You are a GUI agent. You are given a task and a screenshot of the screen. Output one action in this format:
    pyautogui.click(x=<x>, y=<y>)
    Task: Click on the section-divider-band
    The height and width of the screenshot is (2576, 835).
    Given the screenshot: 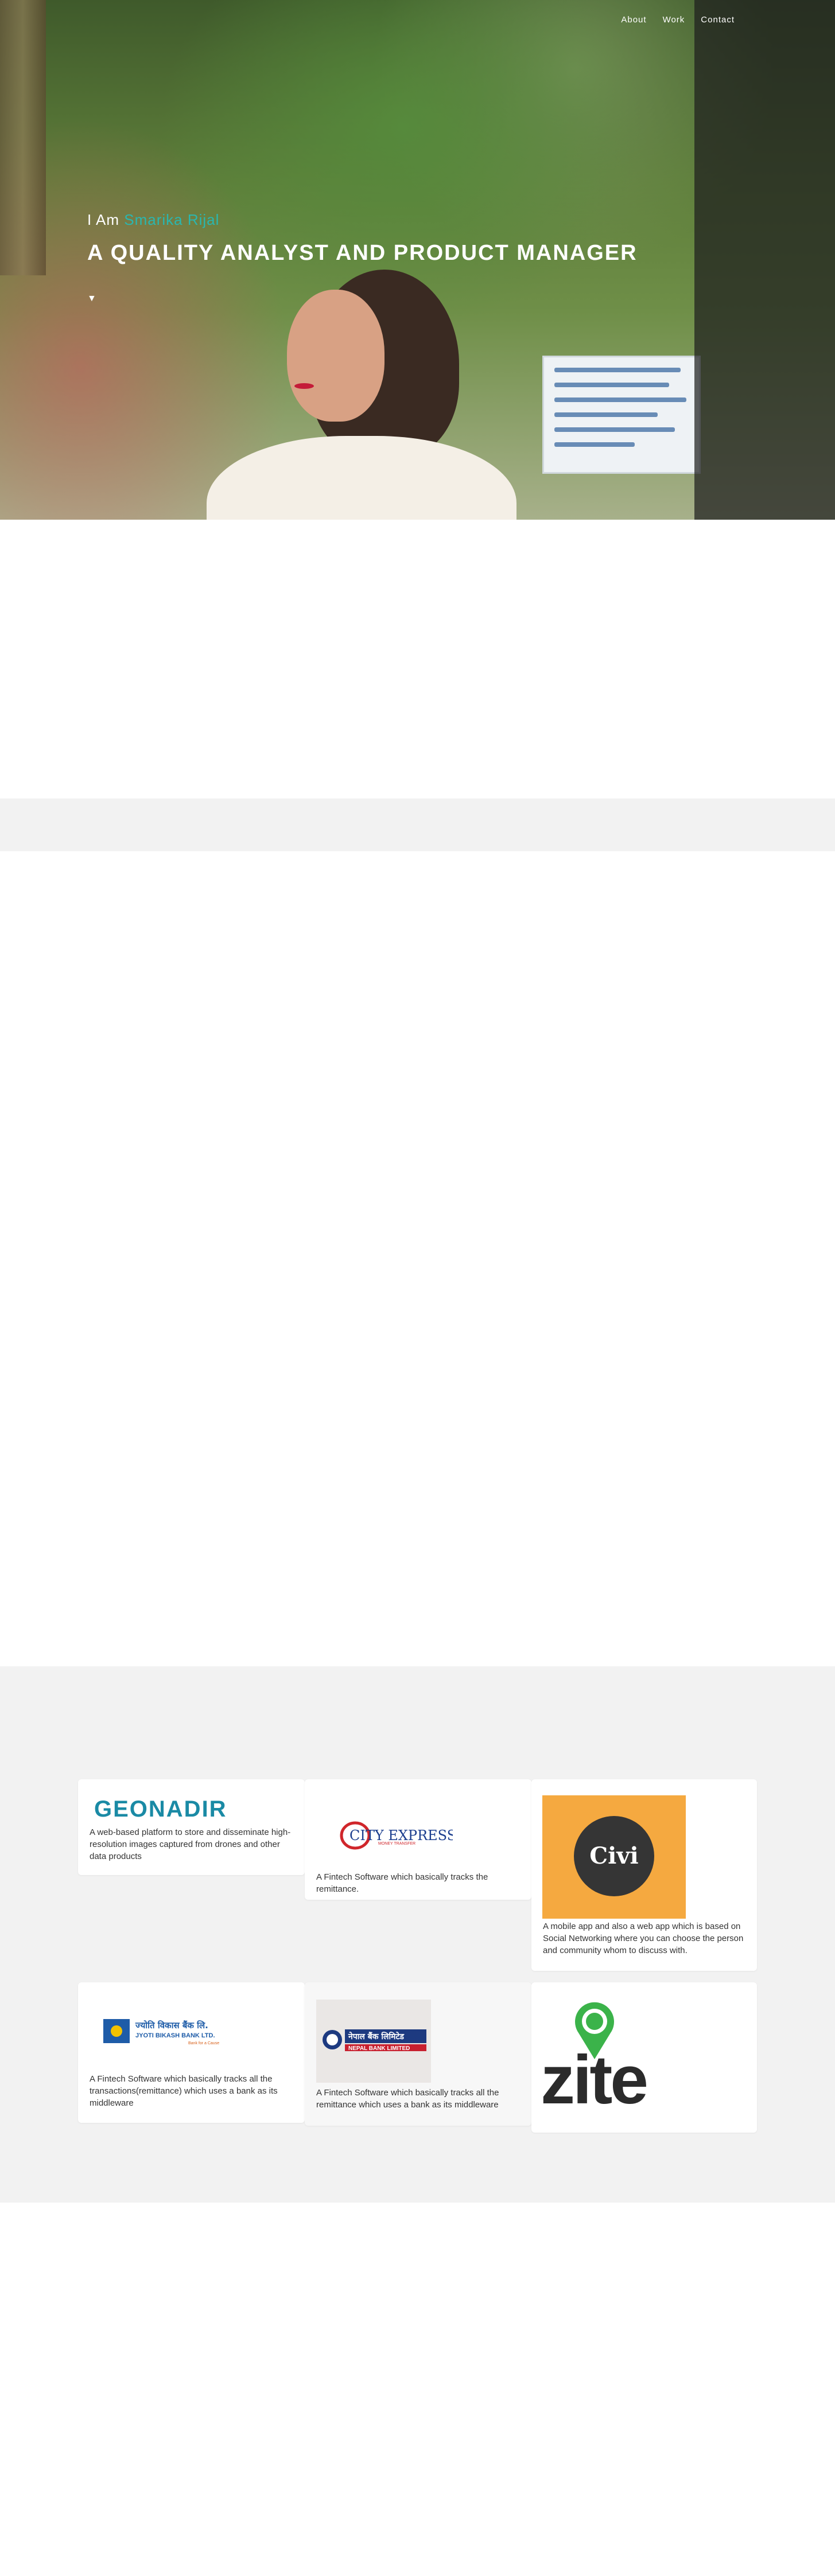 What is the action you would take?
    pyautogui.click(x=417, y=824)
    